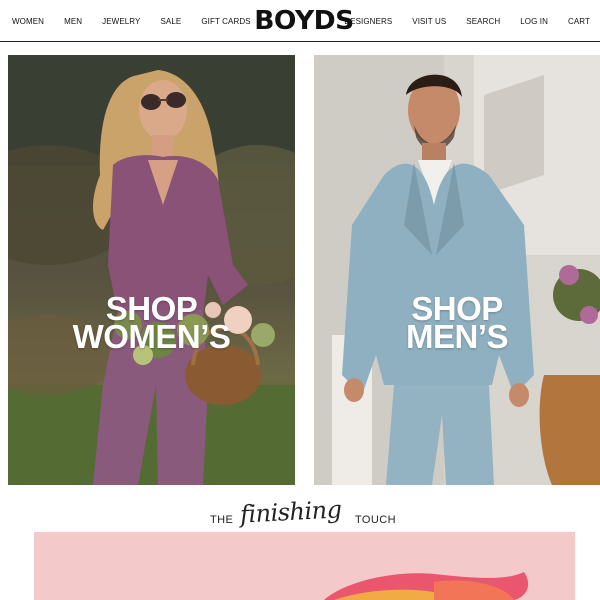 Image resolution: width=600 pixels, height=600 pixels. I want to click on finishing-touch-touch: TOUCH, so click(375, 520).